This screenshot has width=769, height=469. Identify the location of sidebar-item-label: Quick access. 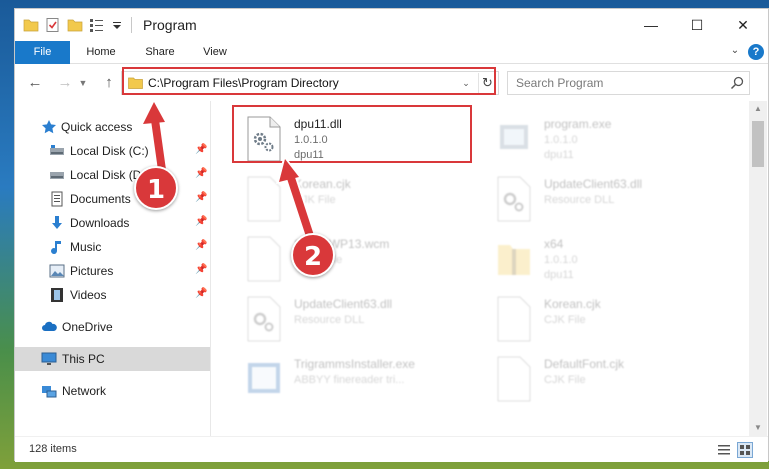
(97, 127).